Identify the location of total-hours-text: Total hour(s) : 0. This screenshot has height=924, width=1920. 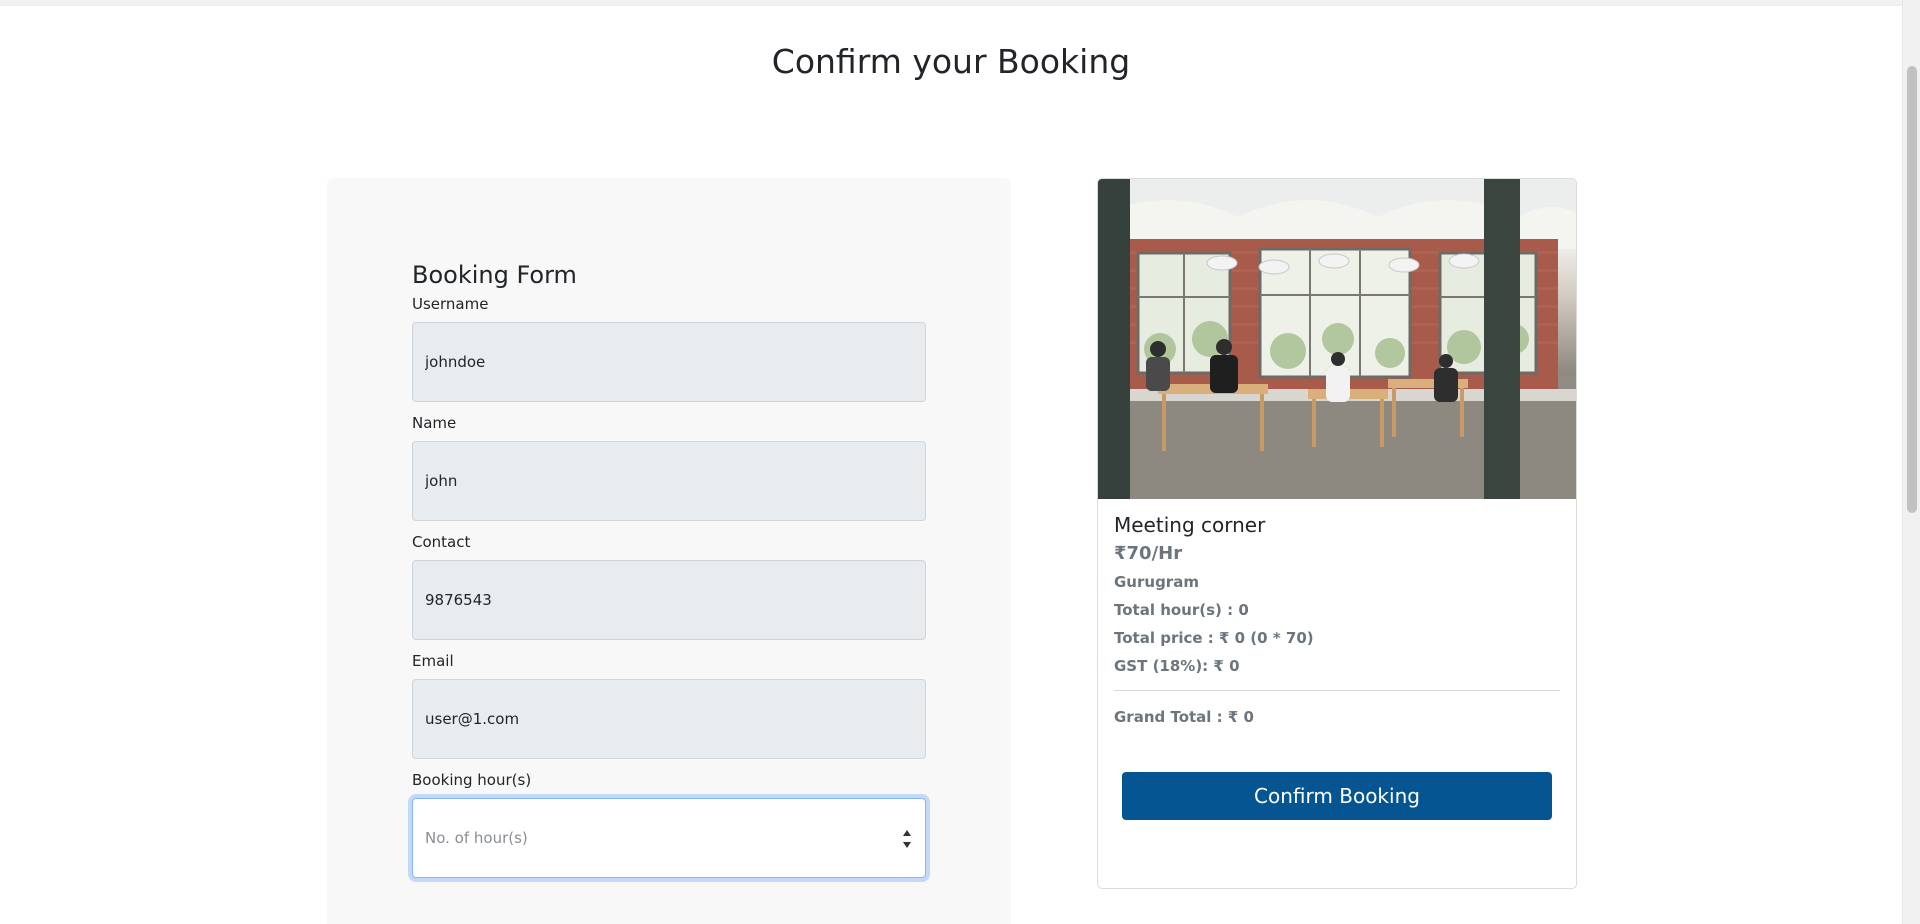
(1181, 610).